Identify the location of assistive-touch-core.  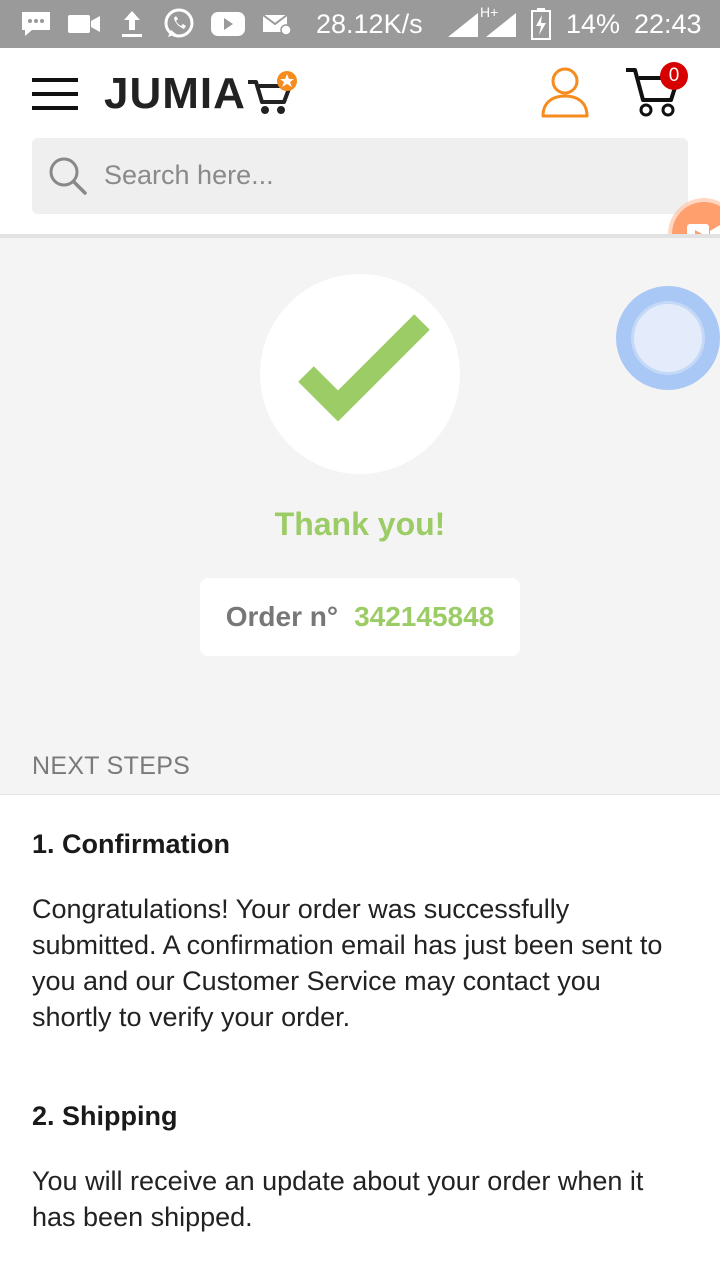
(668, 338).